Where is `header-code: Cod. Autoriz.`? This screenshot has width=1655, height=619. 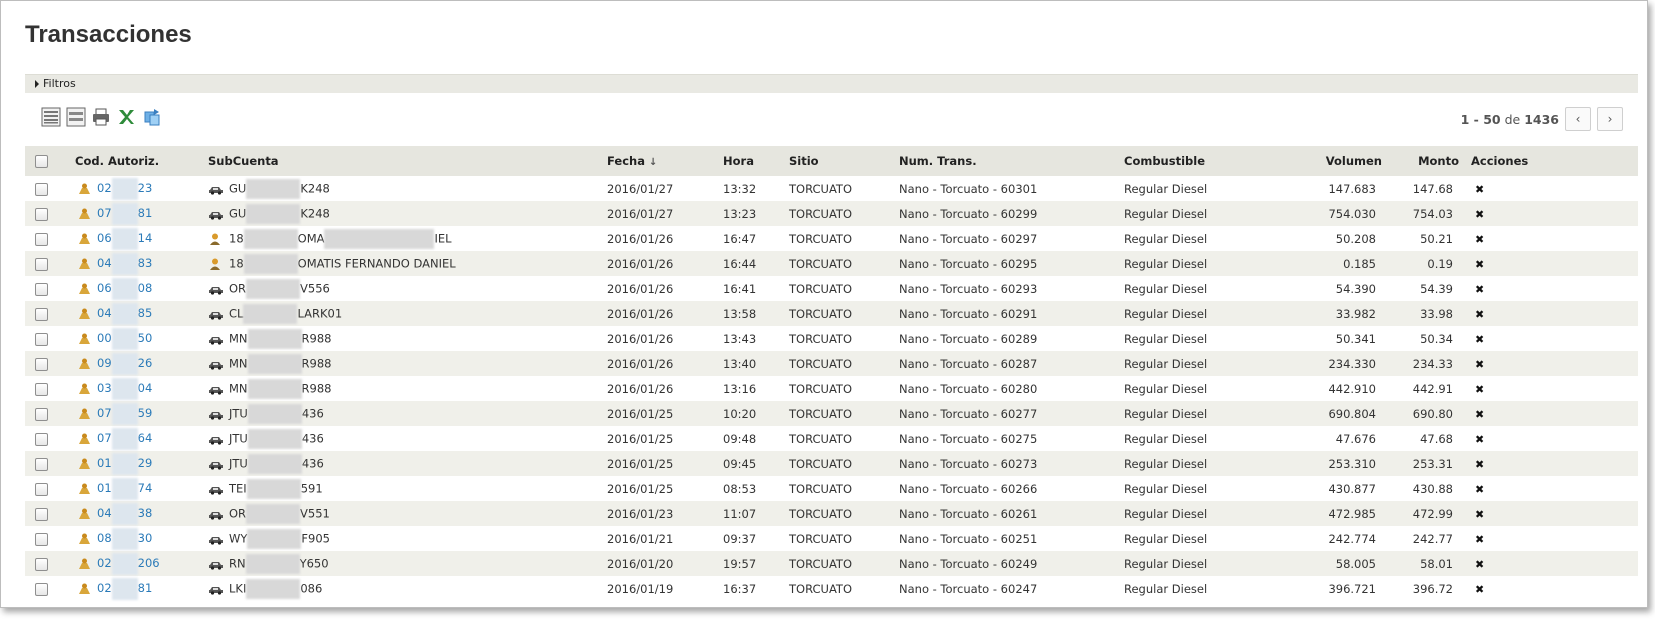
header-code: Cod. Autoriz. is located at coordinates (141, 161).